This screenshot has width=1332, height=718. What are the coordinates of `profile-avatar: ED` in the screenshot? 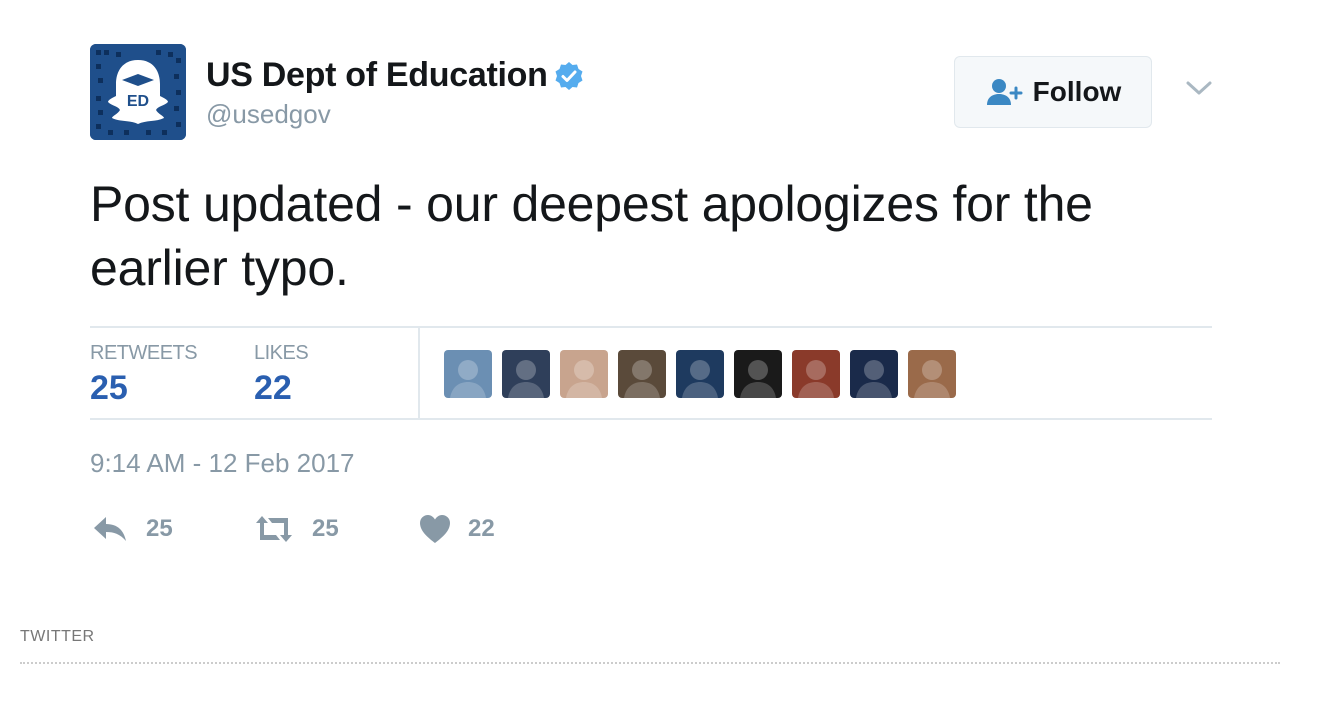 It's located at (138, 92).